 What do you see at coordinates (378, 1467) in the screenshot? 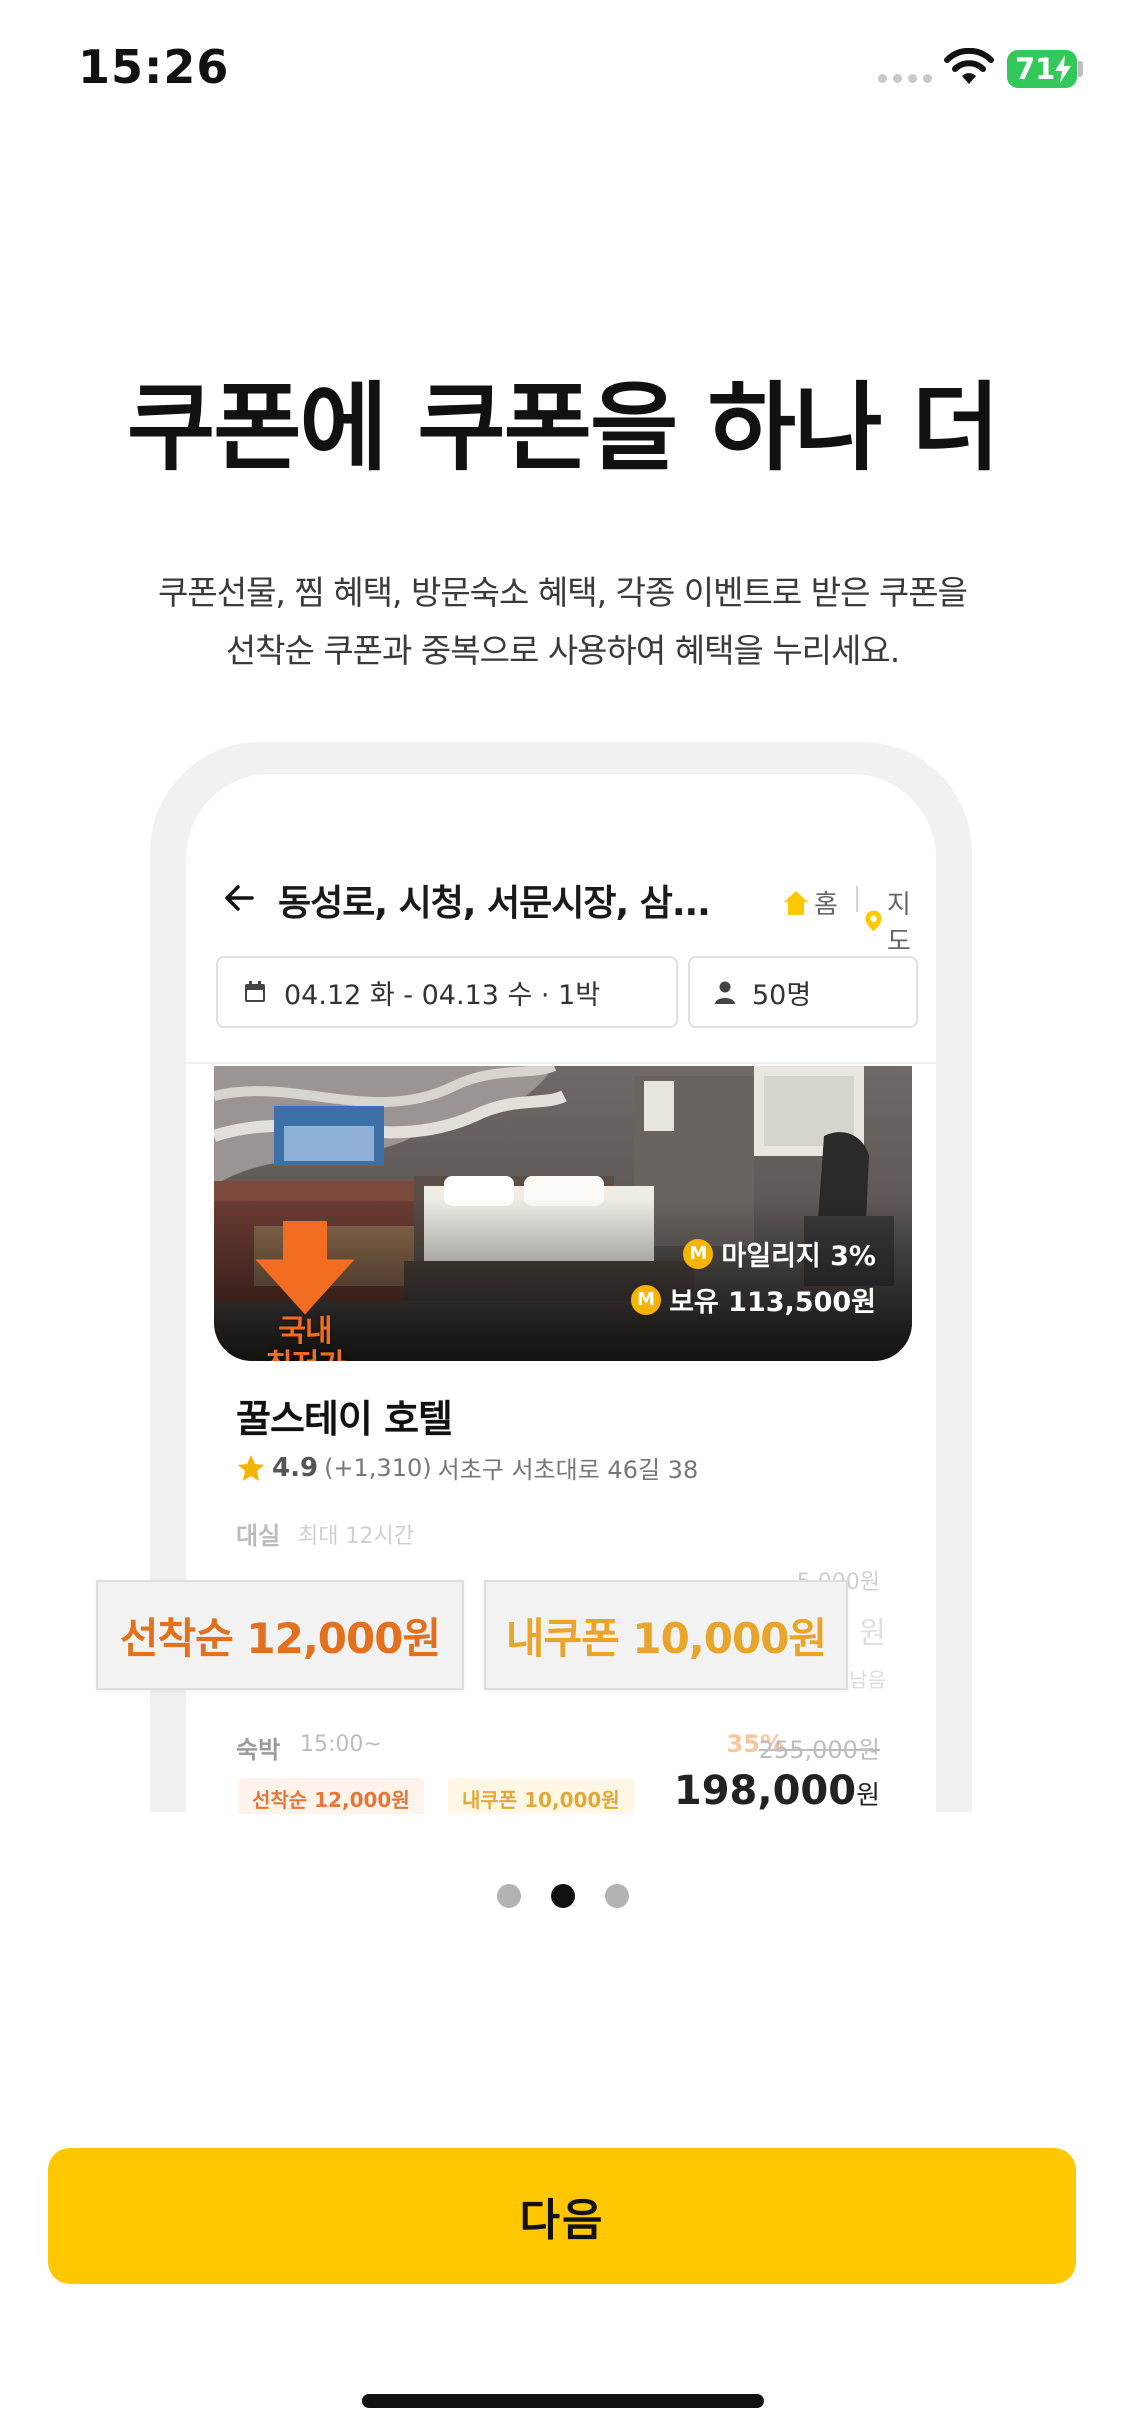
I see `review-count: (+1,310)` at bounding box center [378, 1467].